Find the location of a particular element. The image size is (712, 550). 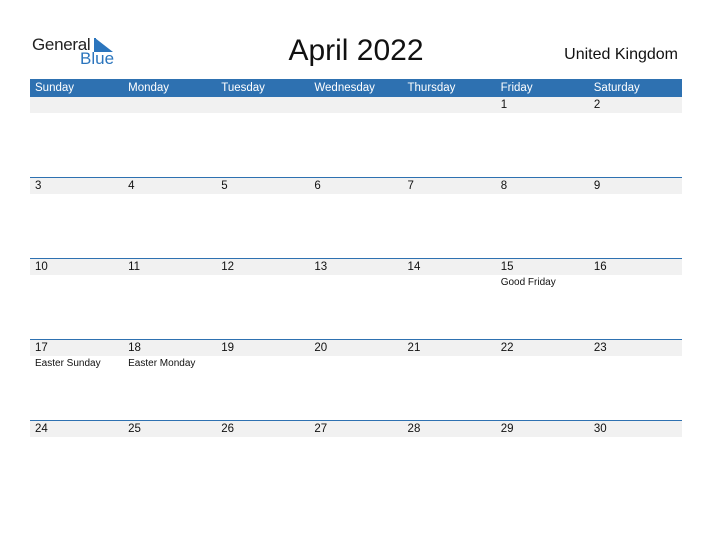

day-cell: 14 is located at coordinates (449, 299).